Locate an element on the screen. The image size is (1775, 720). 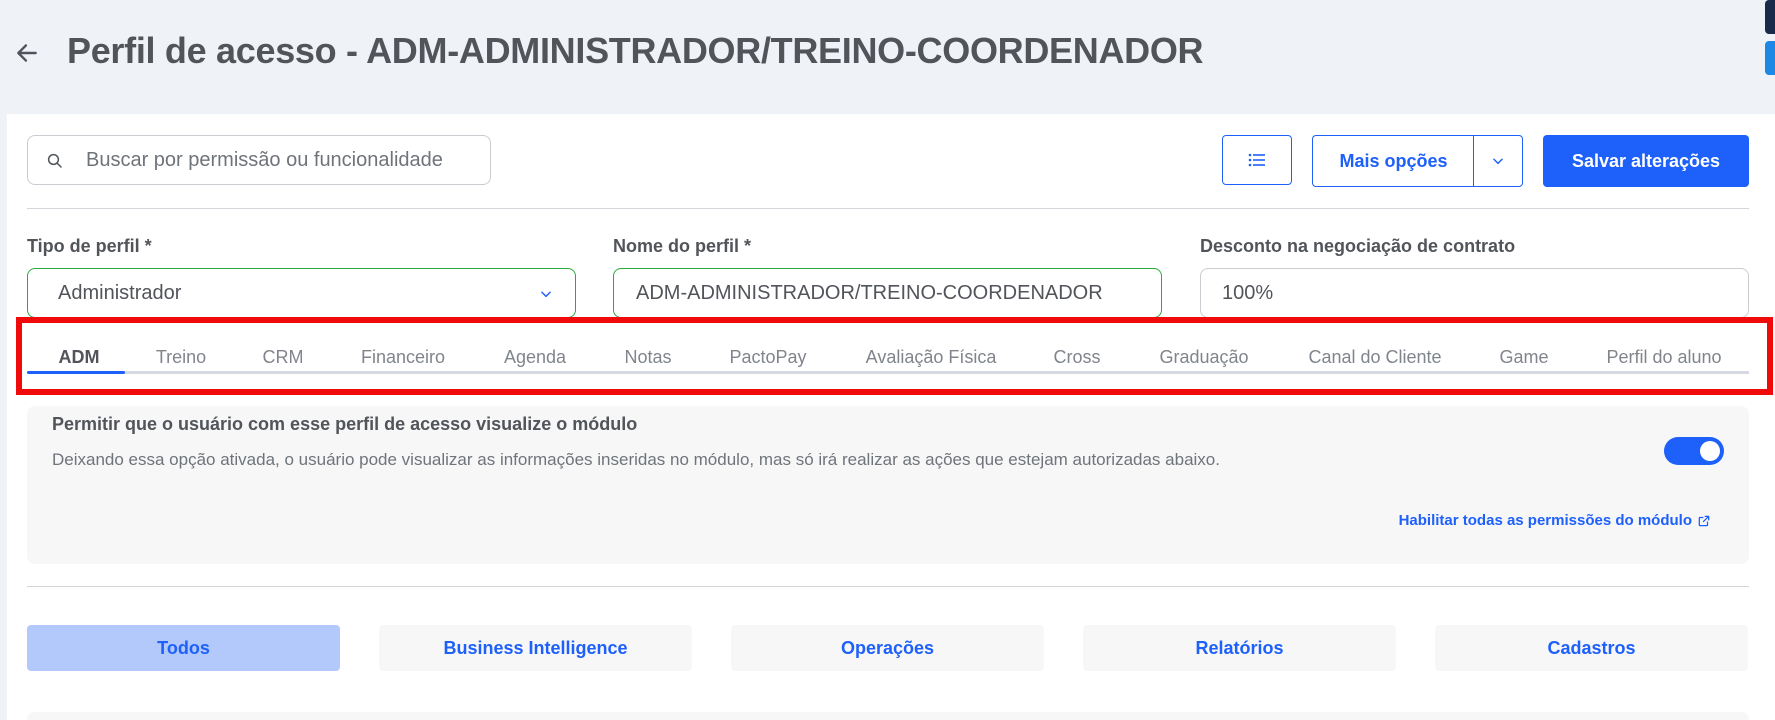
list-icon is located at coordinates (1256, 160).